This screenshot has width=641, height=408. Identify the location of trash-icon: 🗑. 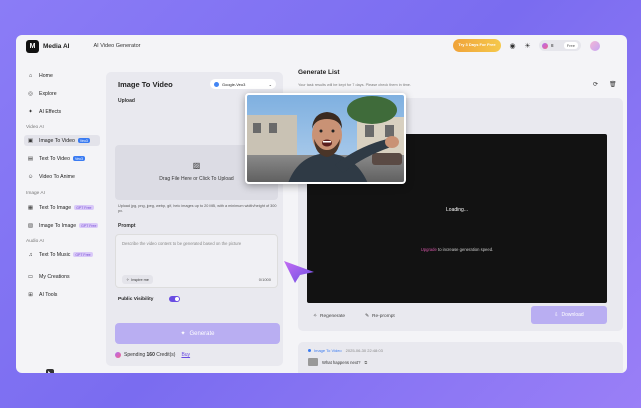
(613, 84).